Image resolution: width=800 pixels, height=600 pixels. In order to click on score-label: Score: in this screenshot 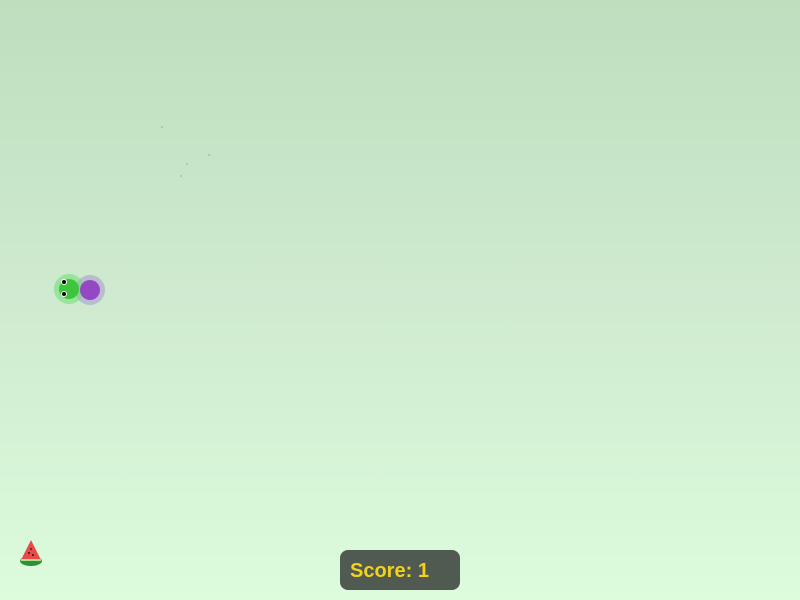, I will do `click(381, 571)`.